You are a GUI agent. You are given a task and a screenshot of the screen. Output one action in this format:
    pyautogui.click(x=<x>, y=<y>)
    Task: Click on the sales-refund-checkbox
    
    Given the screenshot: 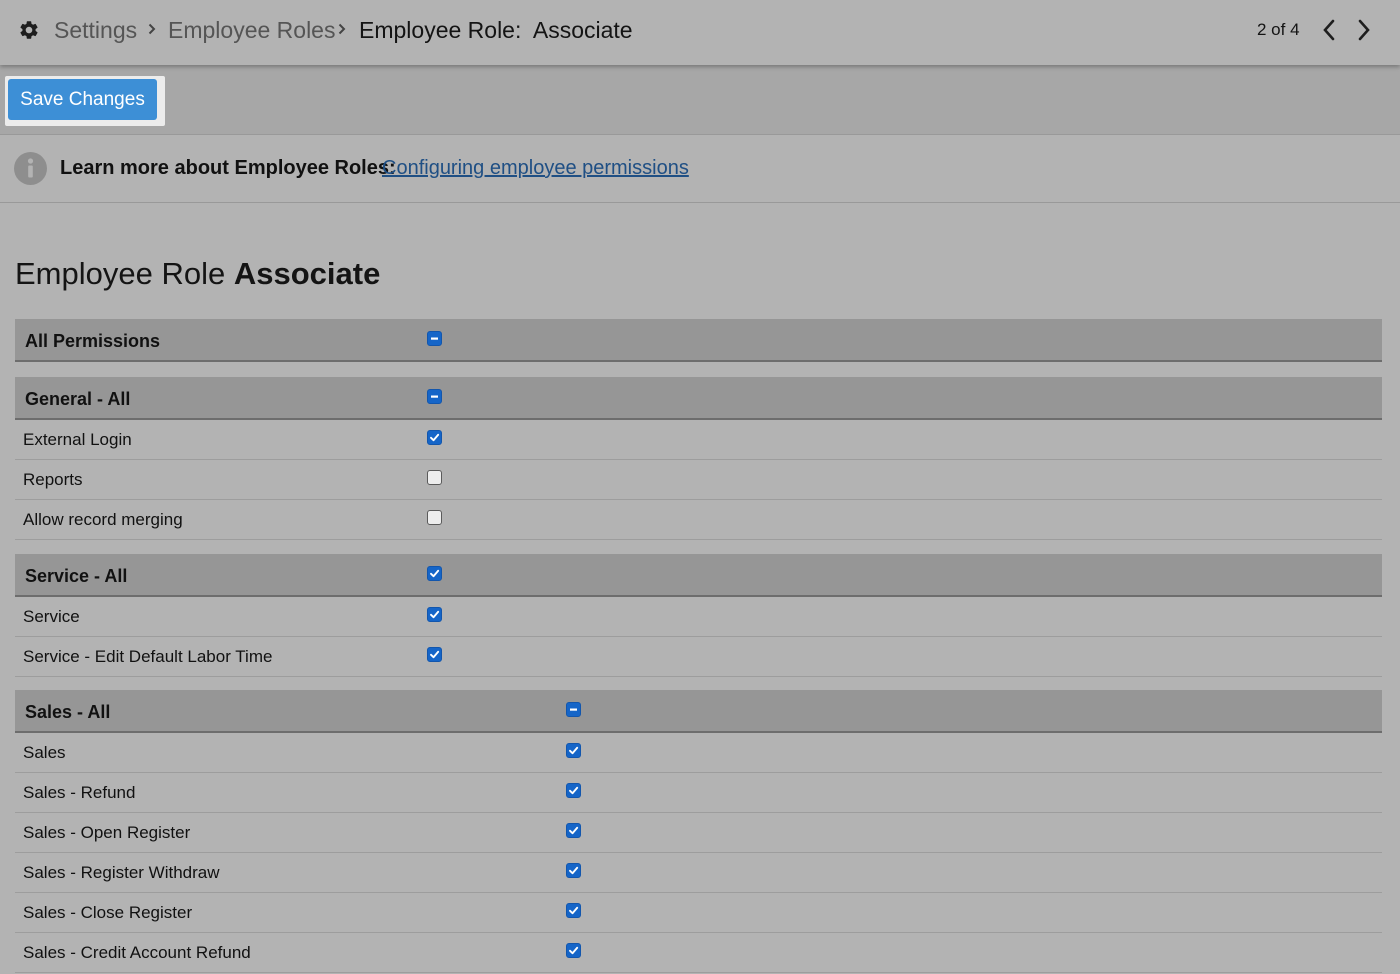 What is the action you would take?
    pyautogui.click(x=573, y=790)
    